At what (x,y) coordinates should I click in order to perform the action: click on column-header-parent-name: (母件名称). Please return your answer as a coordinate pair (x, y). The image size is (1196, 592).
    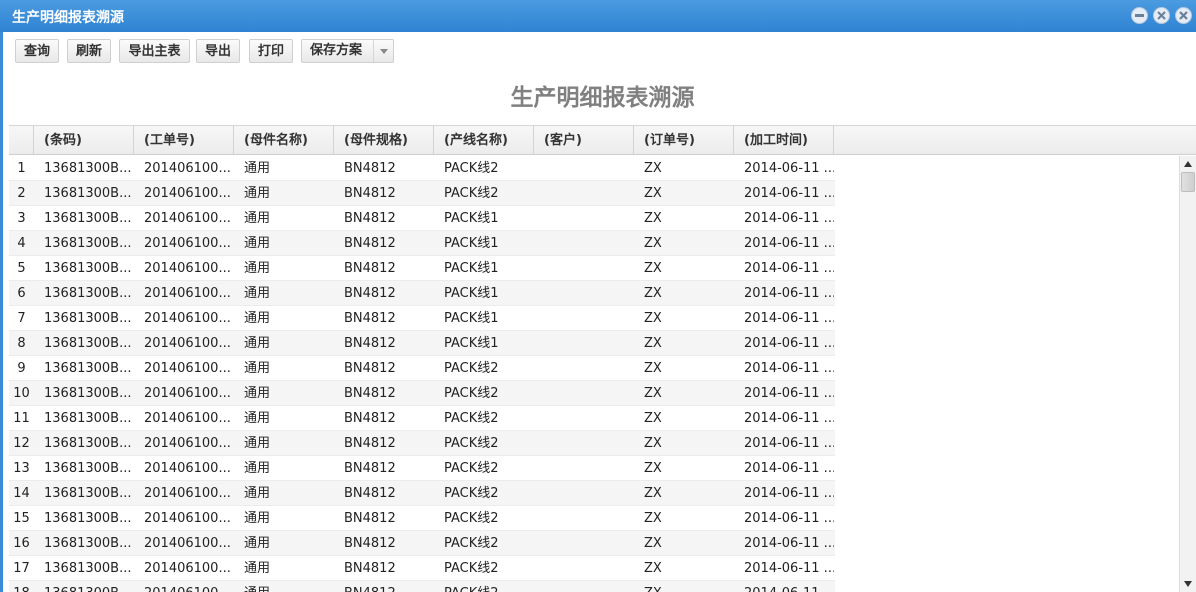
    Looking at the image, I should click on (284, 140).